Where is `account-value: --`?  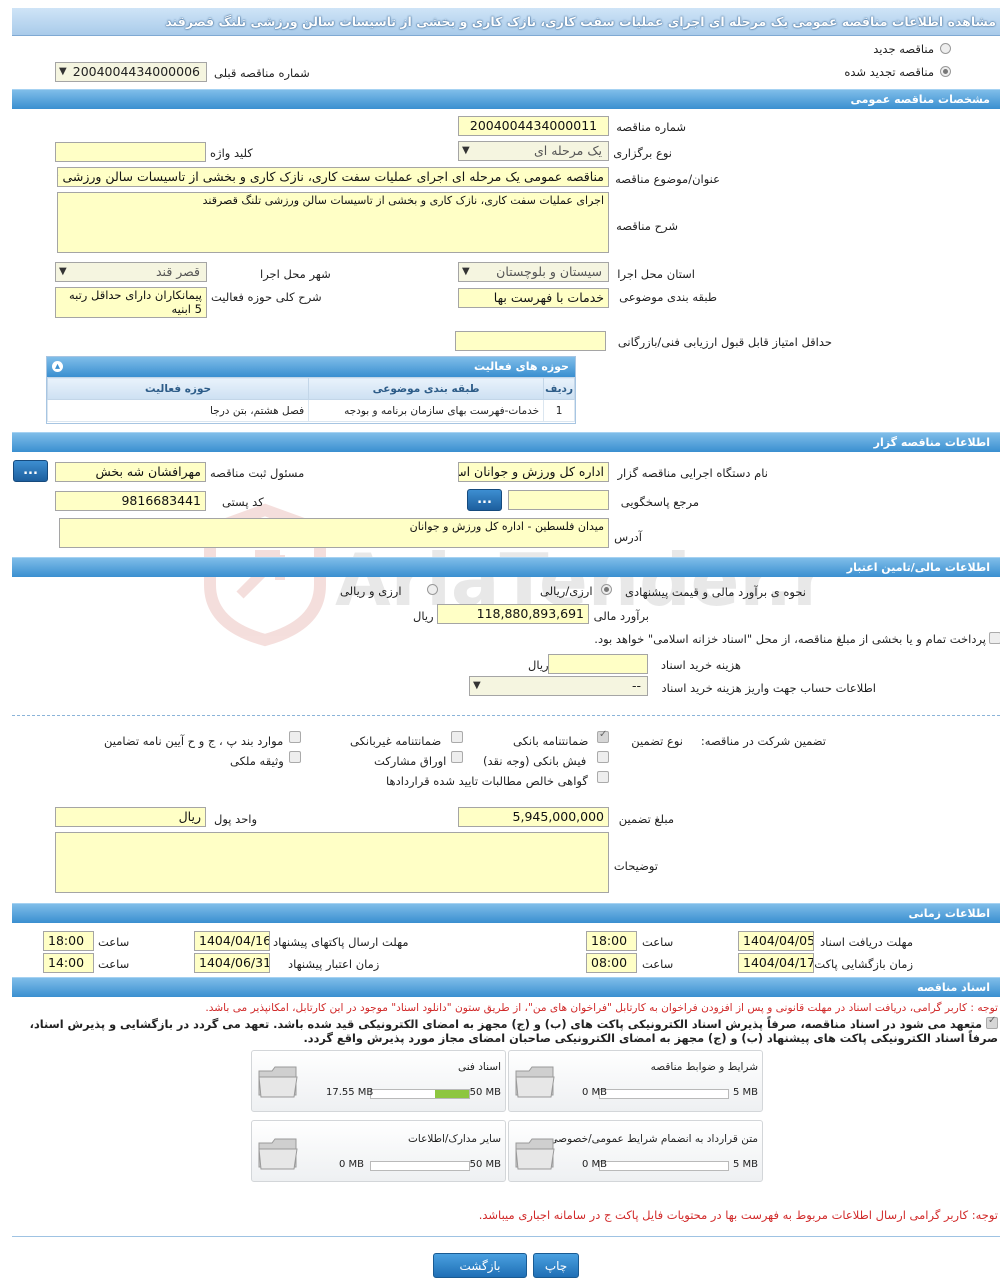
account-value: -- is located at coordinates (636, 685).